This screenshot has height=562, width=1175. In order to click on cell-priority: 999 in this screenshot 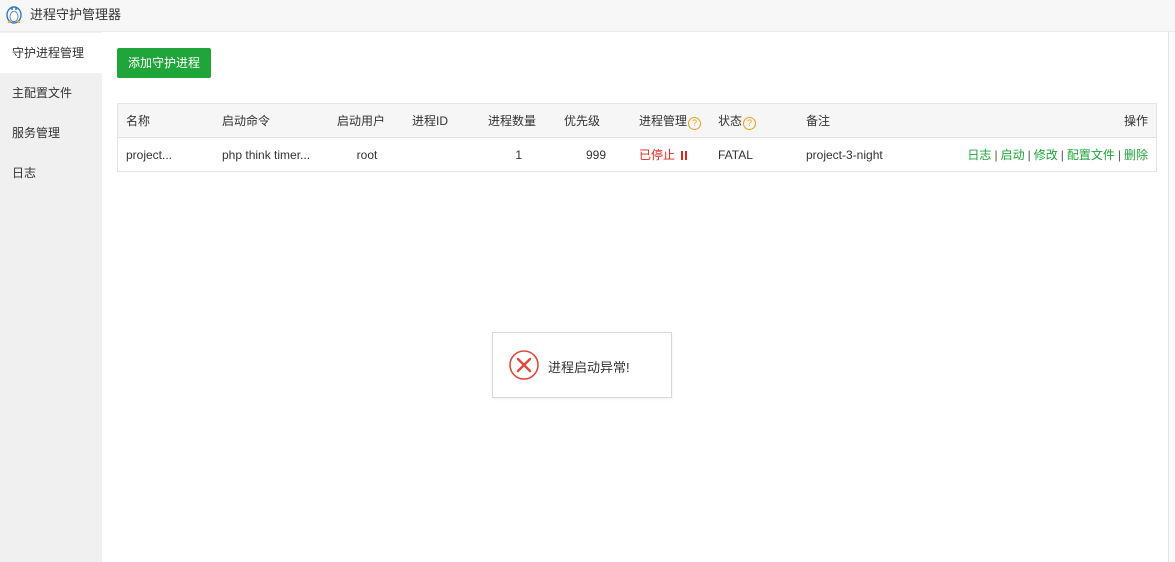, I will do `click(595, 155)`.